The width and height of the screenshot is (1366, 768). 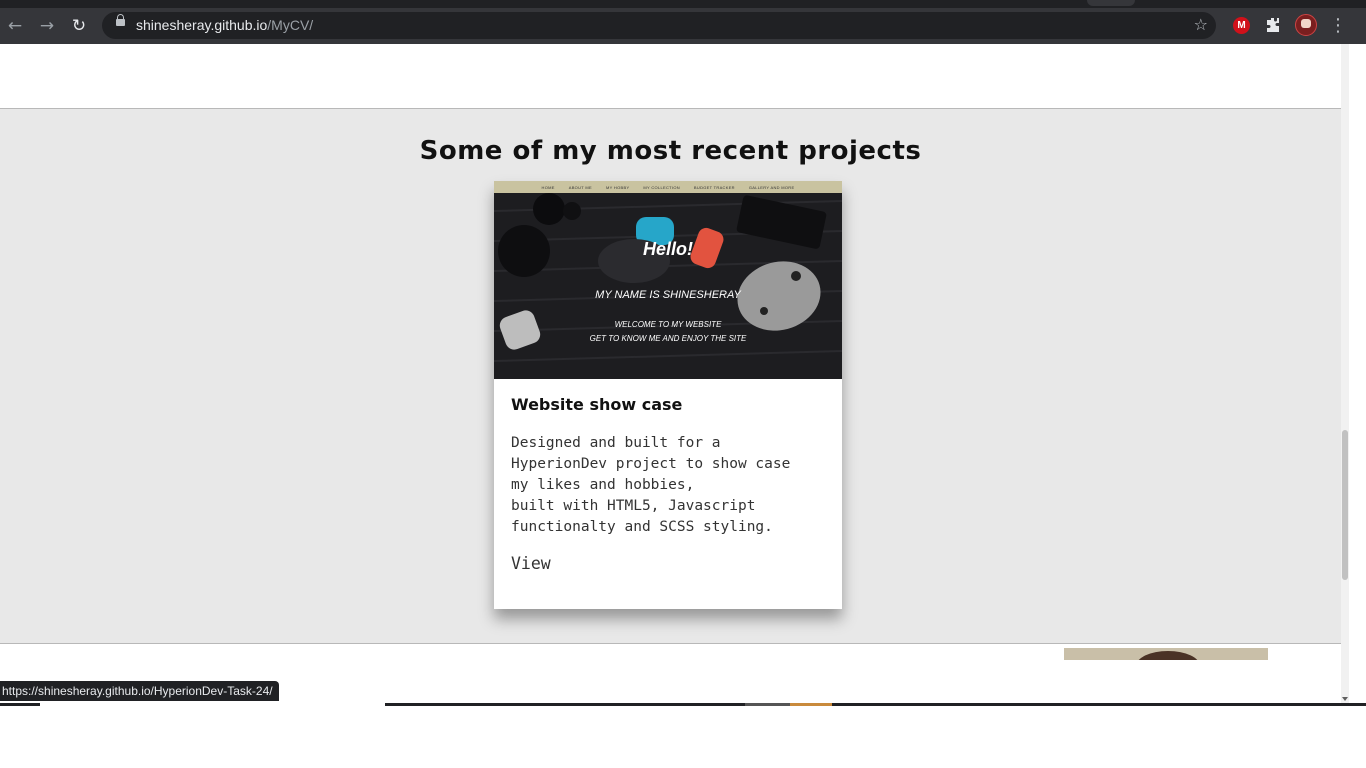 I want to click on lock-icon, so click(x=120, y=20).